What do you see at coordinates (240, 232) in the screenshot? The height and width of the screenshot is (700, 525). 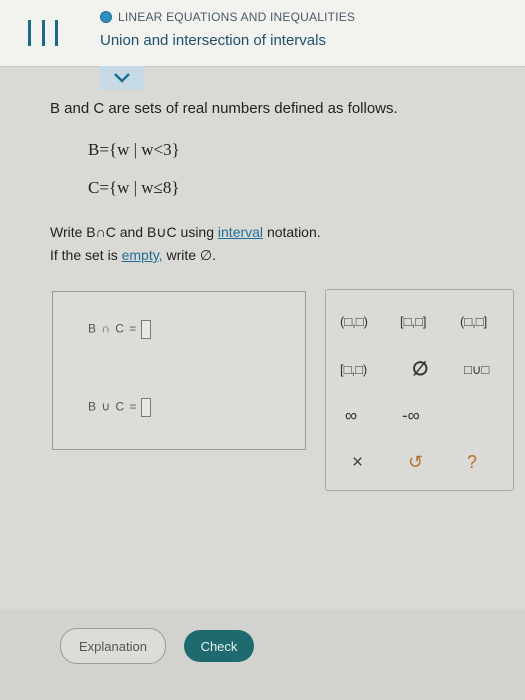 I see `interval-link: interval` at bounding box center [240, 232].